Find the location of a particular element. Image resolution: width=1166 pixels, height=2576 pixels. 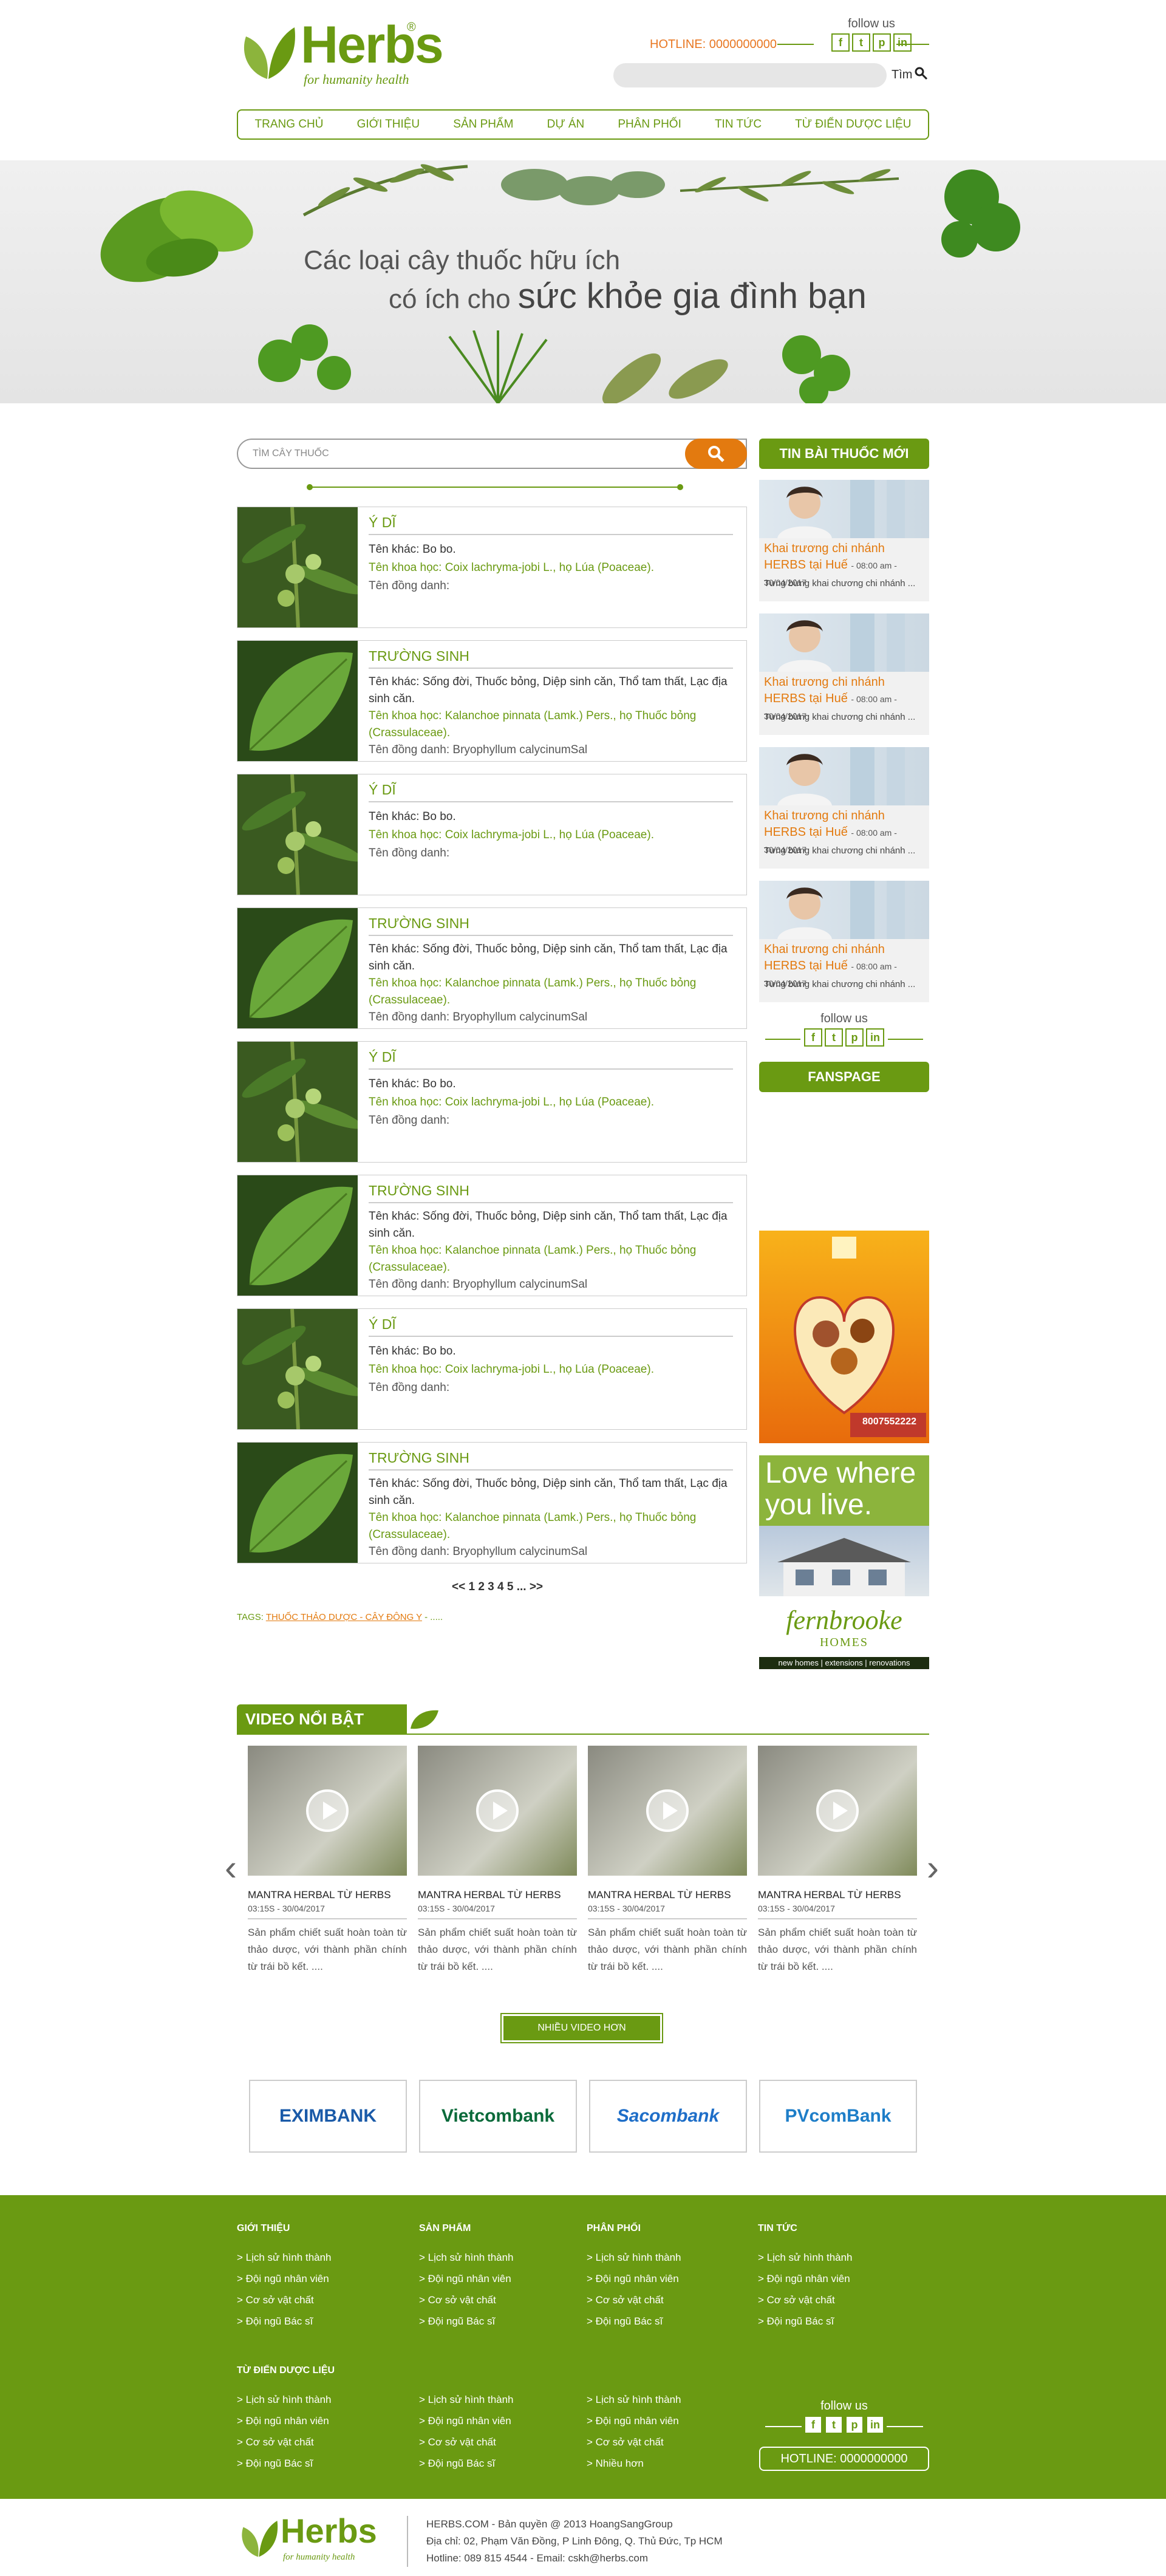

footer-link: > Nhiều hơn is located at coordinates (634, 2463).